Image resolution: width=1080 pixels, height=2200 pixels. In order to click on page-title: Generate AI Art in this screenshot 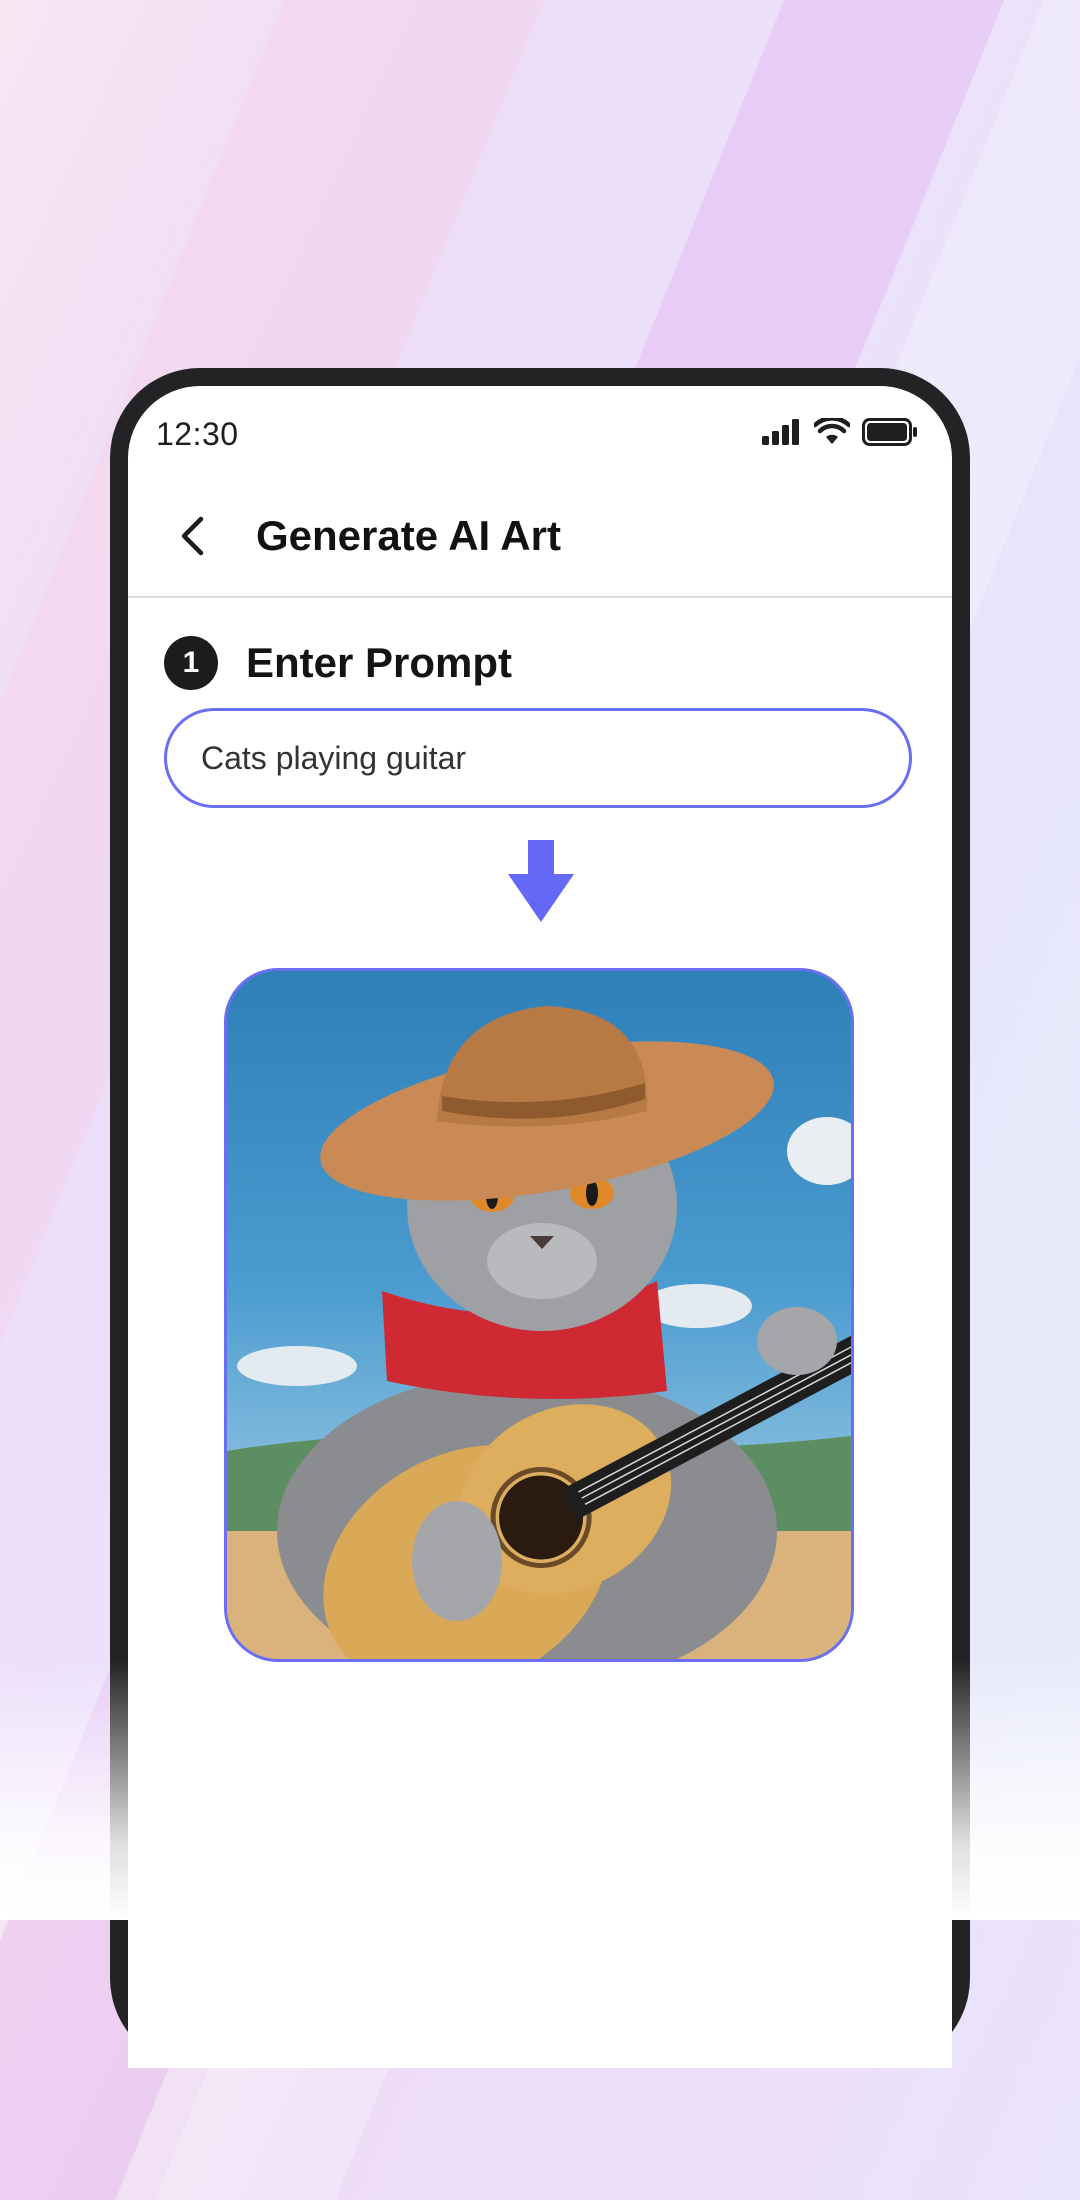, I will do `click(408, 535)`.